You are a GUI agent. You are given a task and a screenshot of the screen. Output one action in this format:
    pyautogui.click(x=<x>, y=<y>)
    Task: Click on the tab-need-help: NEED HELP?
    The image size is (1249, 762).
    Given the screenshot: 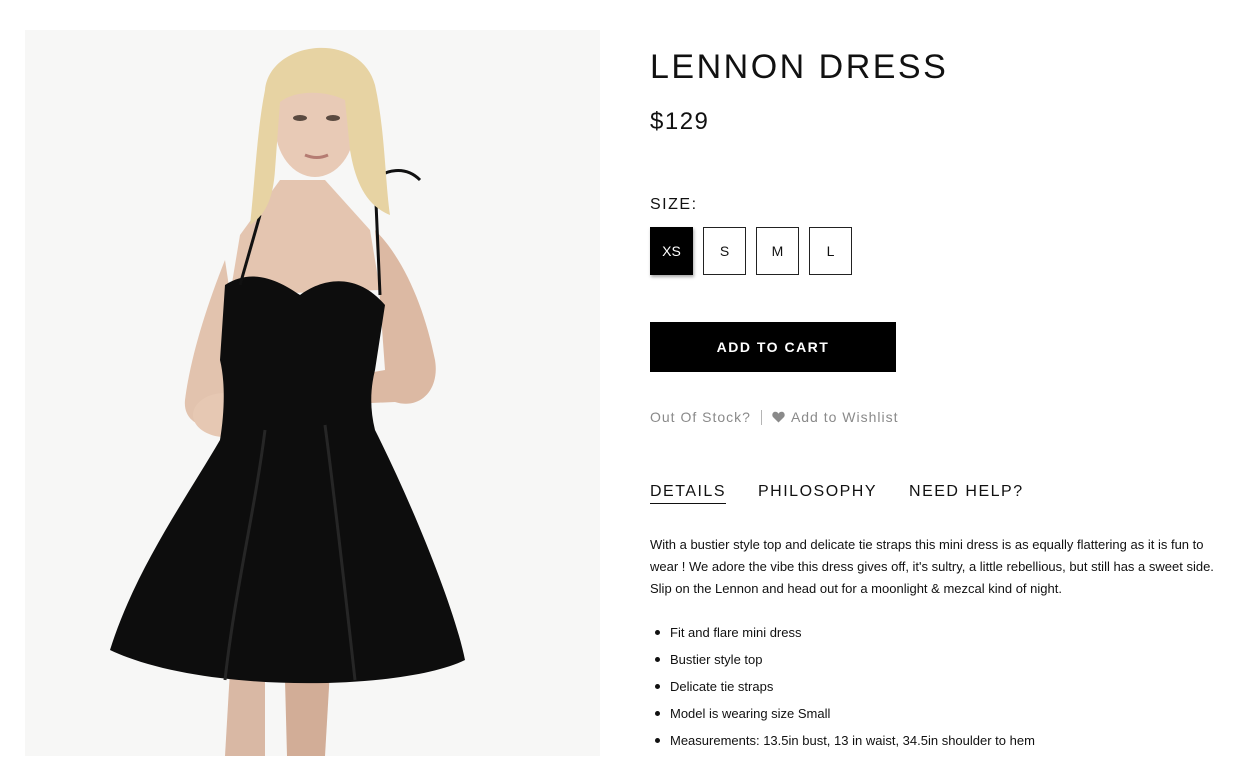 What is the action you would take?
    pyautogui.click(x=966, y=493)
    